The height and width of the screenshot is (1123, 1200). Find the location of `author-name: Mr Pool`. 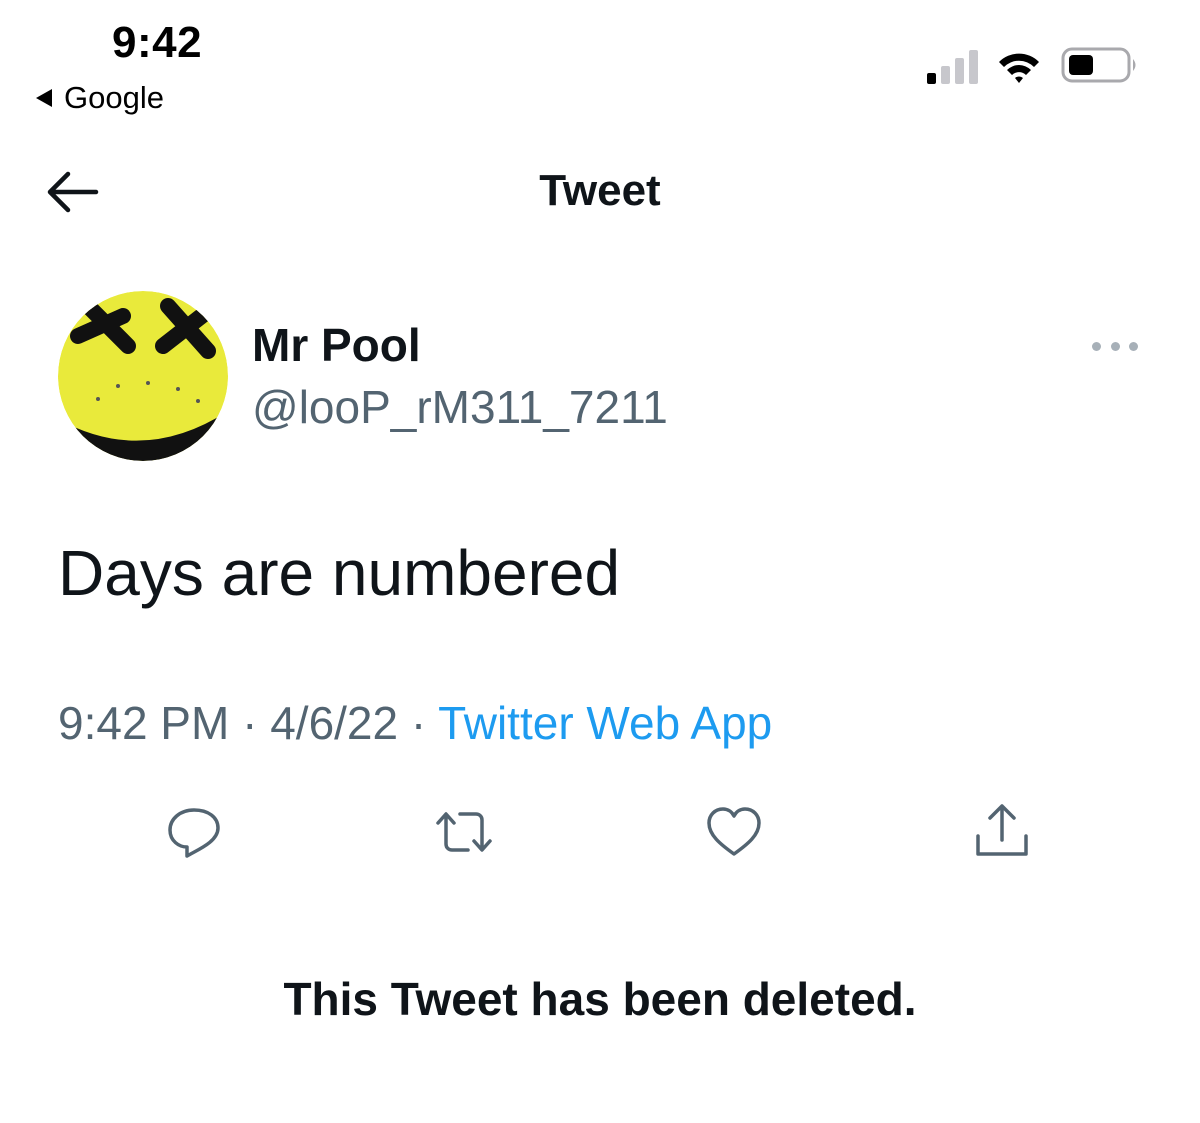

author-name: Mr Pool is located at coordinates (336, 345).